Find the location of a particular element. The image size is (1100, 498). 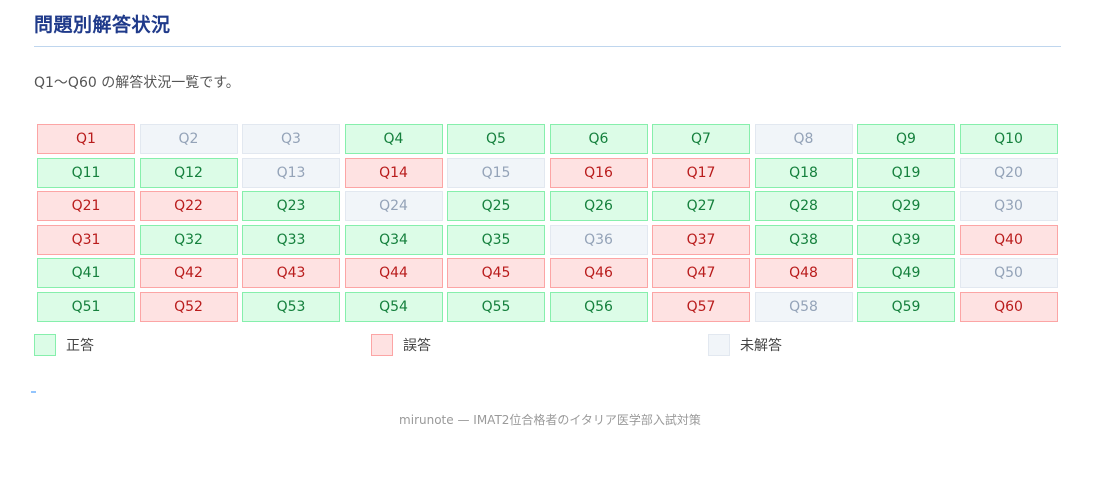

page-title: 問題別解答状況 is located at coordinates (102, 25).